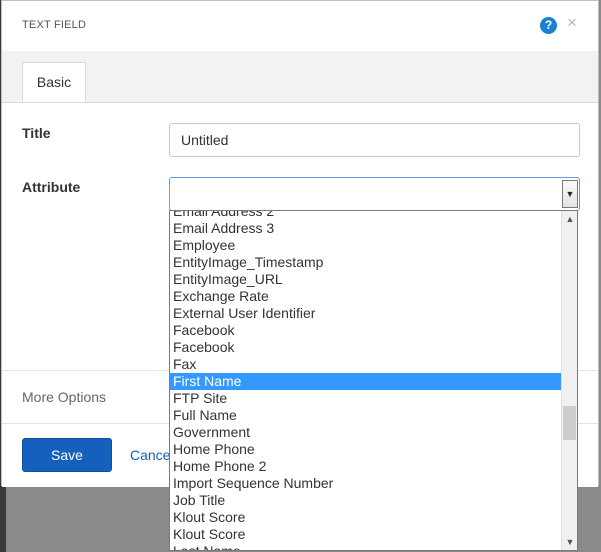 This screenshot has height=552, width=601. I want to click on dropdown-option: Home Phone, so click(365, 449).